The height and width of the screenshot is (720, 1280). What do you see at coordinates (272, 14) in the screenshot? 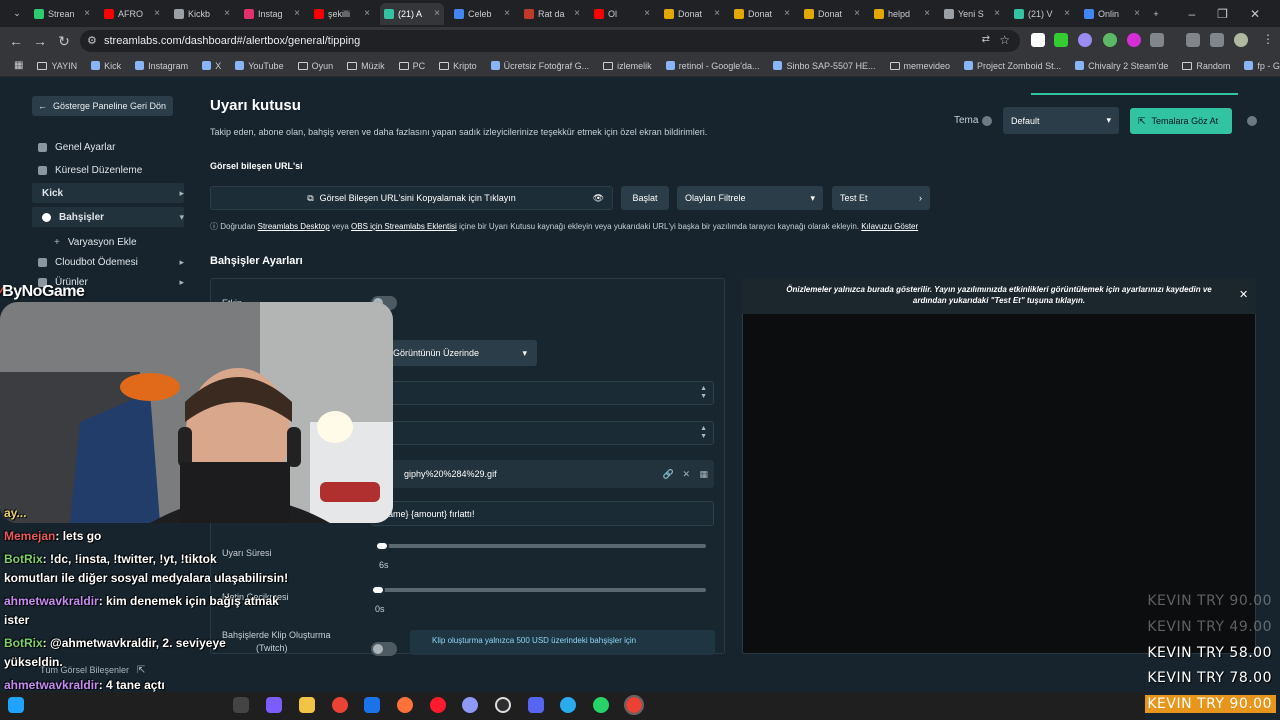
I see `browser-tab: Instag ×` at bounding box center [272, 14].